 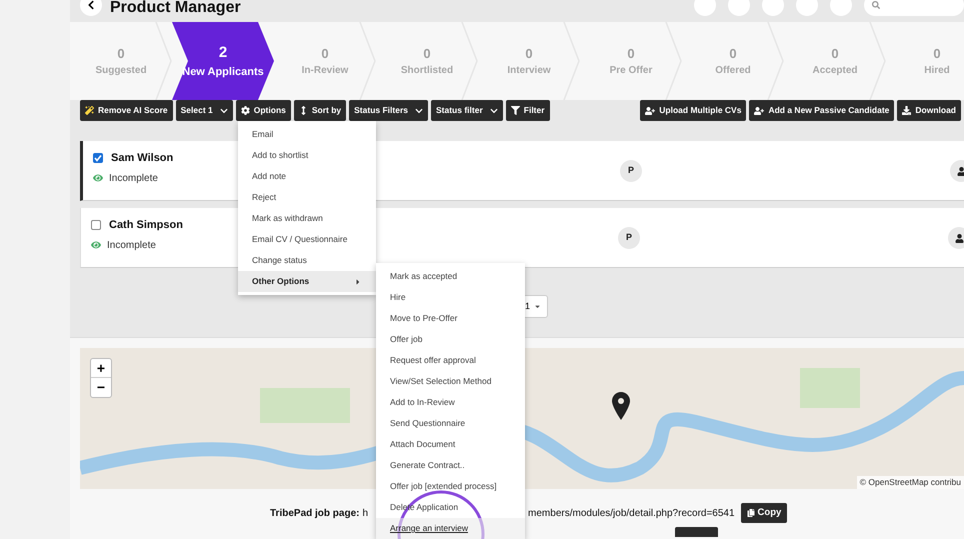 What do you see at coordinates (910, 482) in the screenshot?
I see `map-attribution: © OpenStreetMap contribu` at bounding box center [910, 482].